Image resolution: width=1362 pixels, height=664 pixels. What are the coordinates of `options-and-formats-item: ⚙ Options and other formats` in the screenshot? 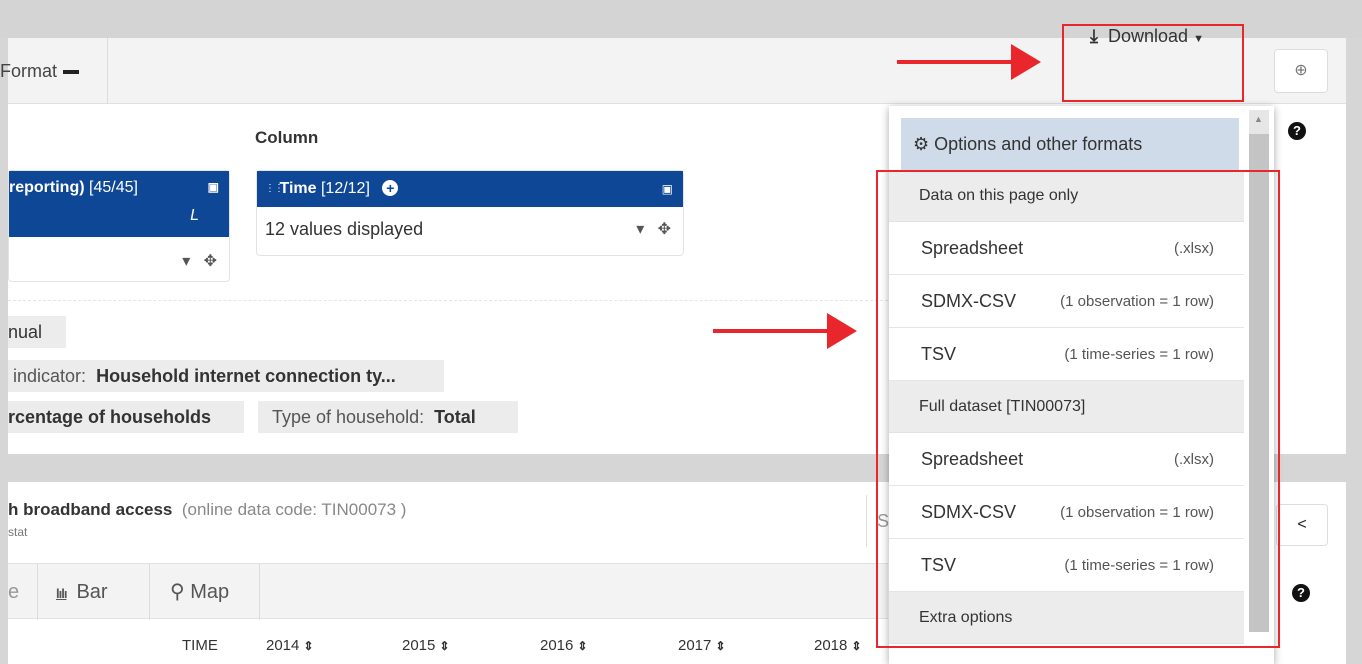 It's located at (1070, 144).